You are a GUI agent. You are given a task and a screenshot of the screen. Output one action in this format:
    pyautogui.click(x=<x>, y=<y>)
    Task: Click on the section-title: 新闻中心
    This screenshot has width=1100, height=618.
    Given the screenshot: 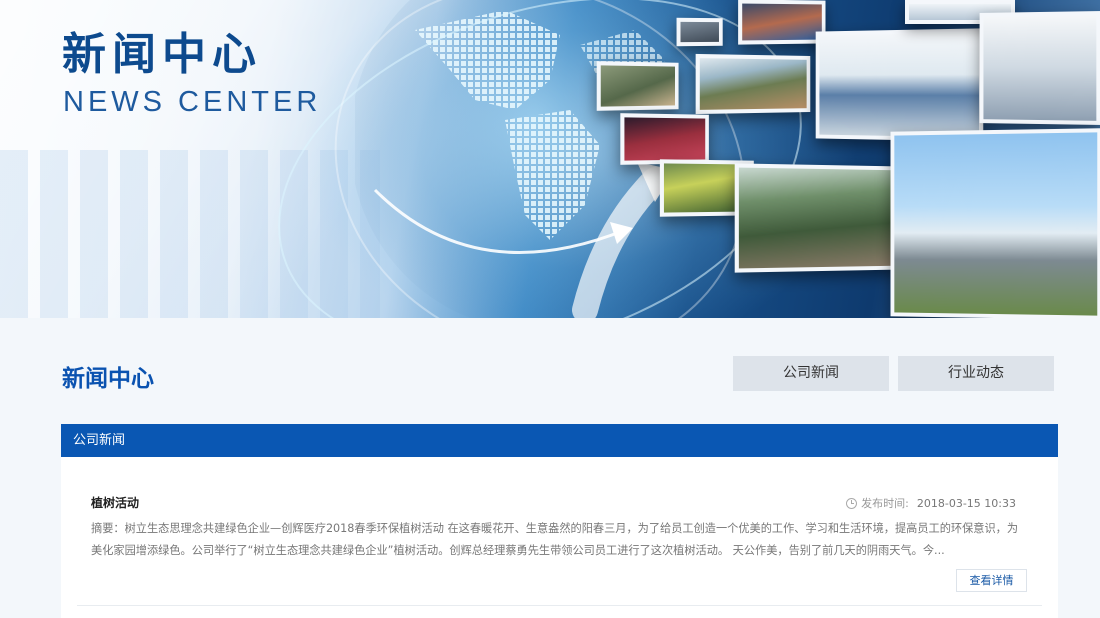 What is the action you would take?
    pyautogui.click(x=108, y=376)
    